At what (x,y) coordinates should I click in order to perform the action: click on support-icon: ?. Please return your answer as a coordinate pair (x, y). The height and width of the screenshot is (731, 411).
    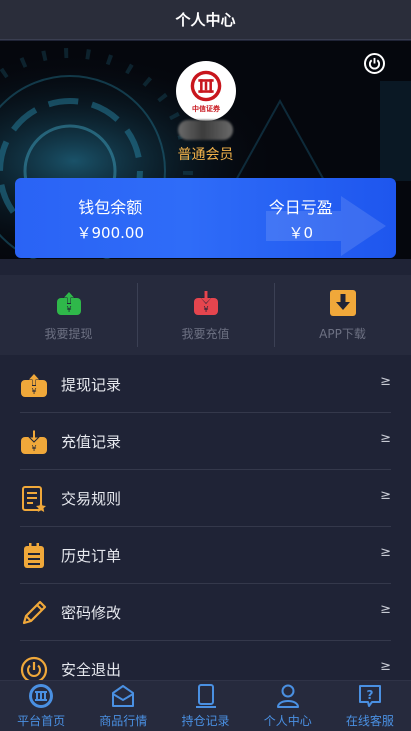
    Looking at the image, I should click on (369, 696).